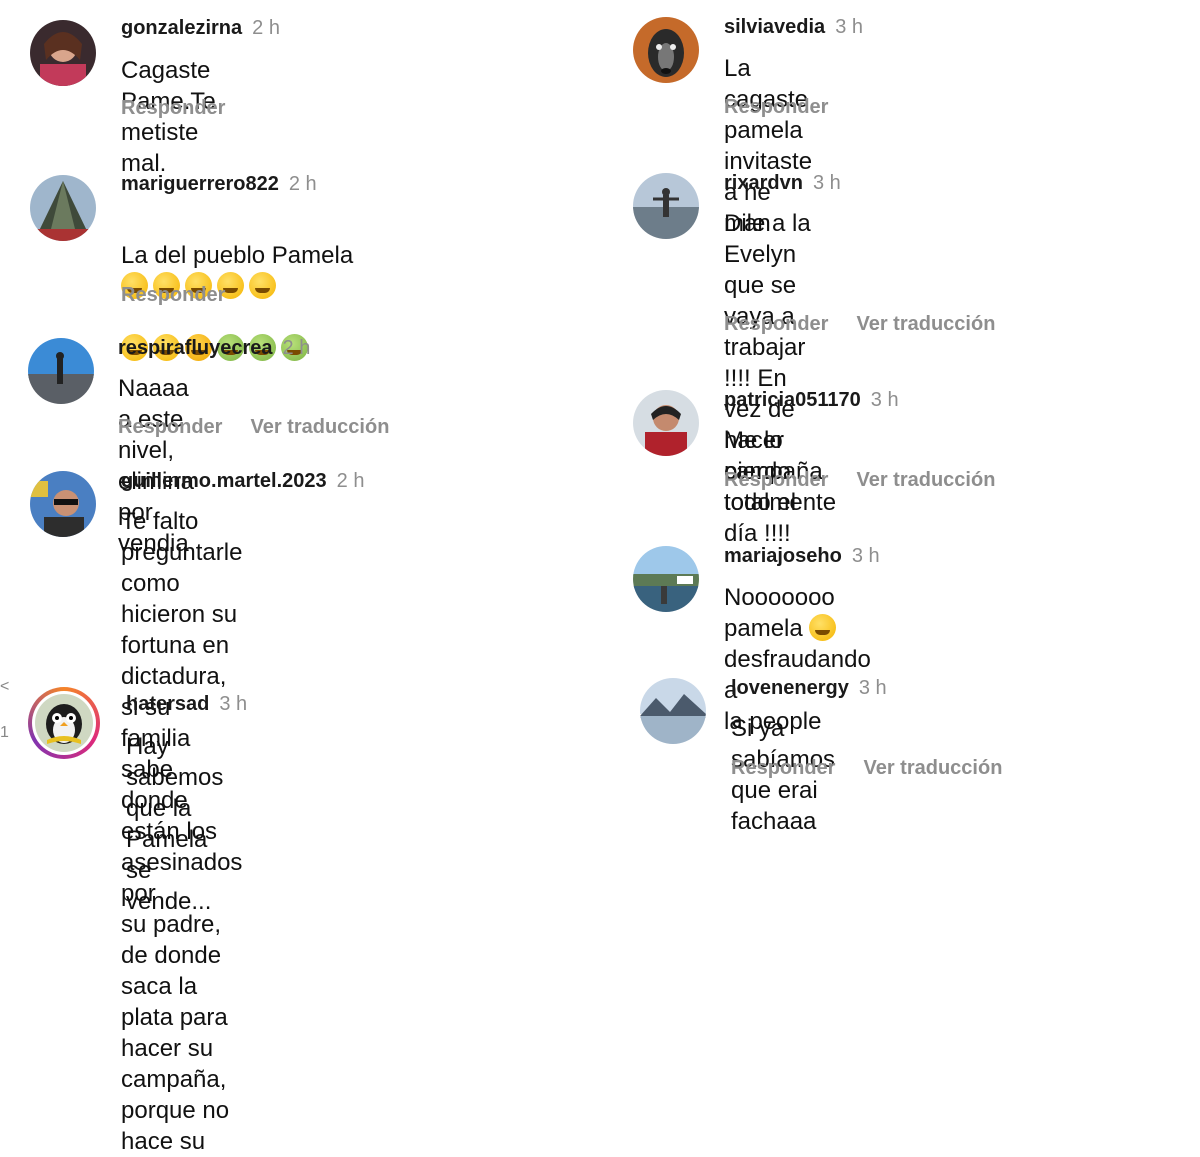 The image size is (1200, 1157). I want to click on comment-text-content: La del pueblo Pamela, so click(237, 255).